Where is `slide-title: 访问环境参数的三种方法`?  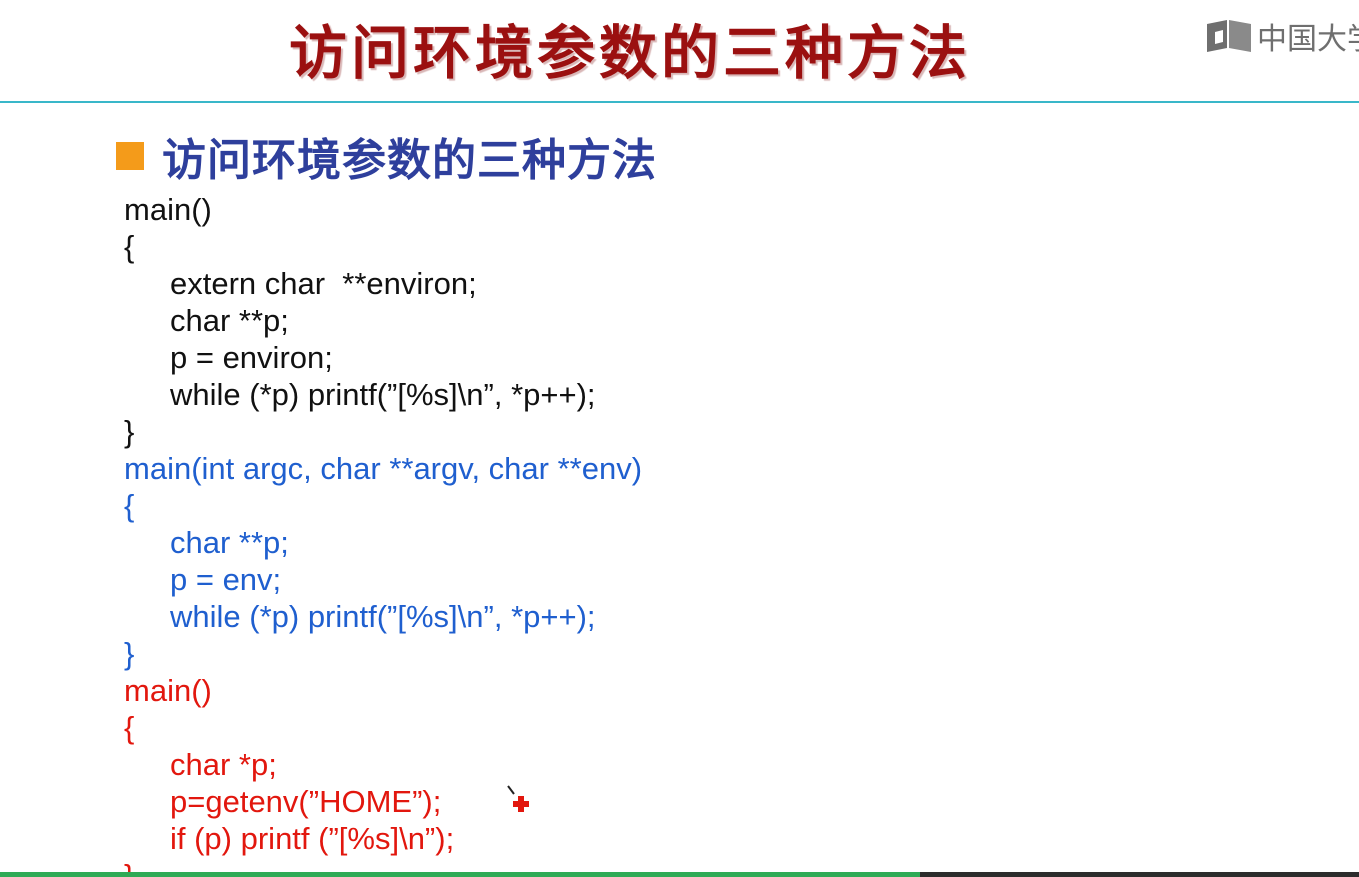
slide-title: 访问环境参数的三种方法 is located at coordinates (629, 53).